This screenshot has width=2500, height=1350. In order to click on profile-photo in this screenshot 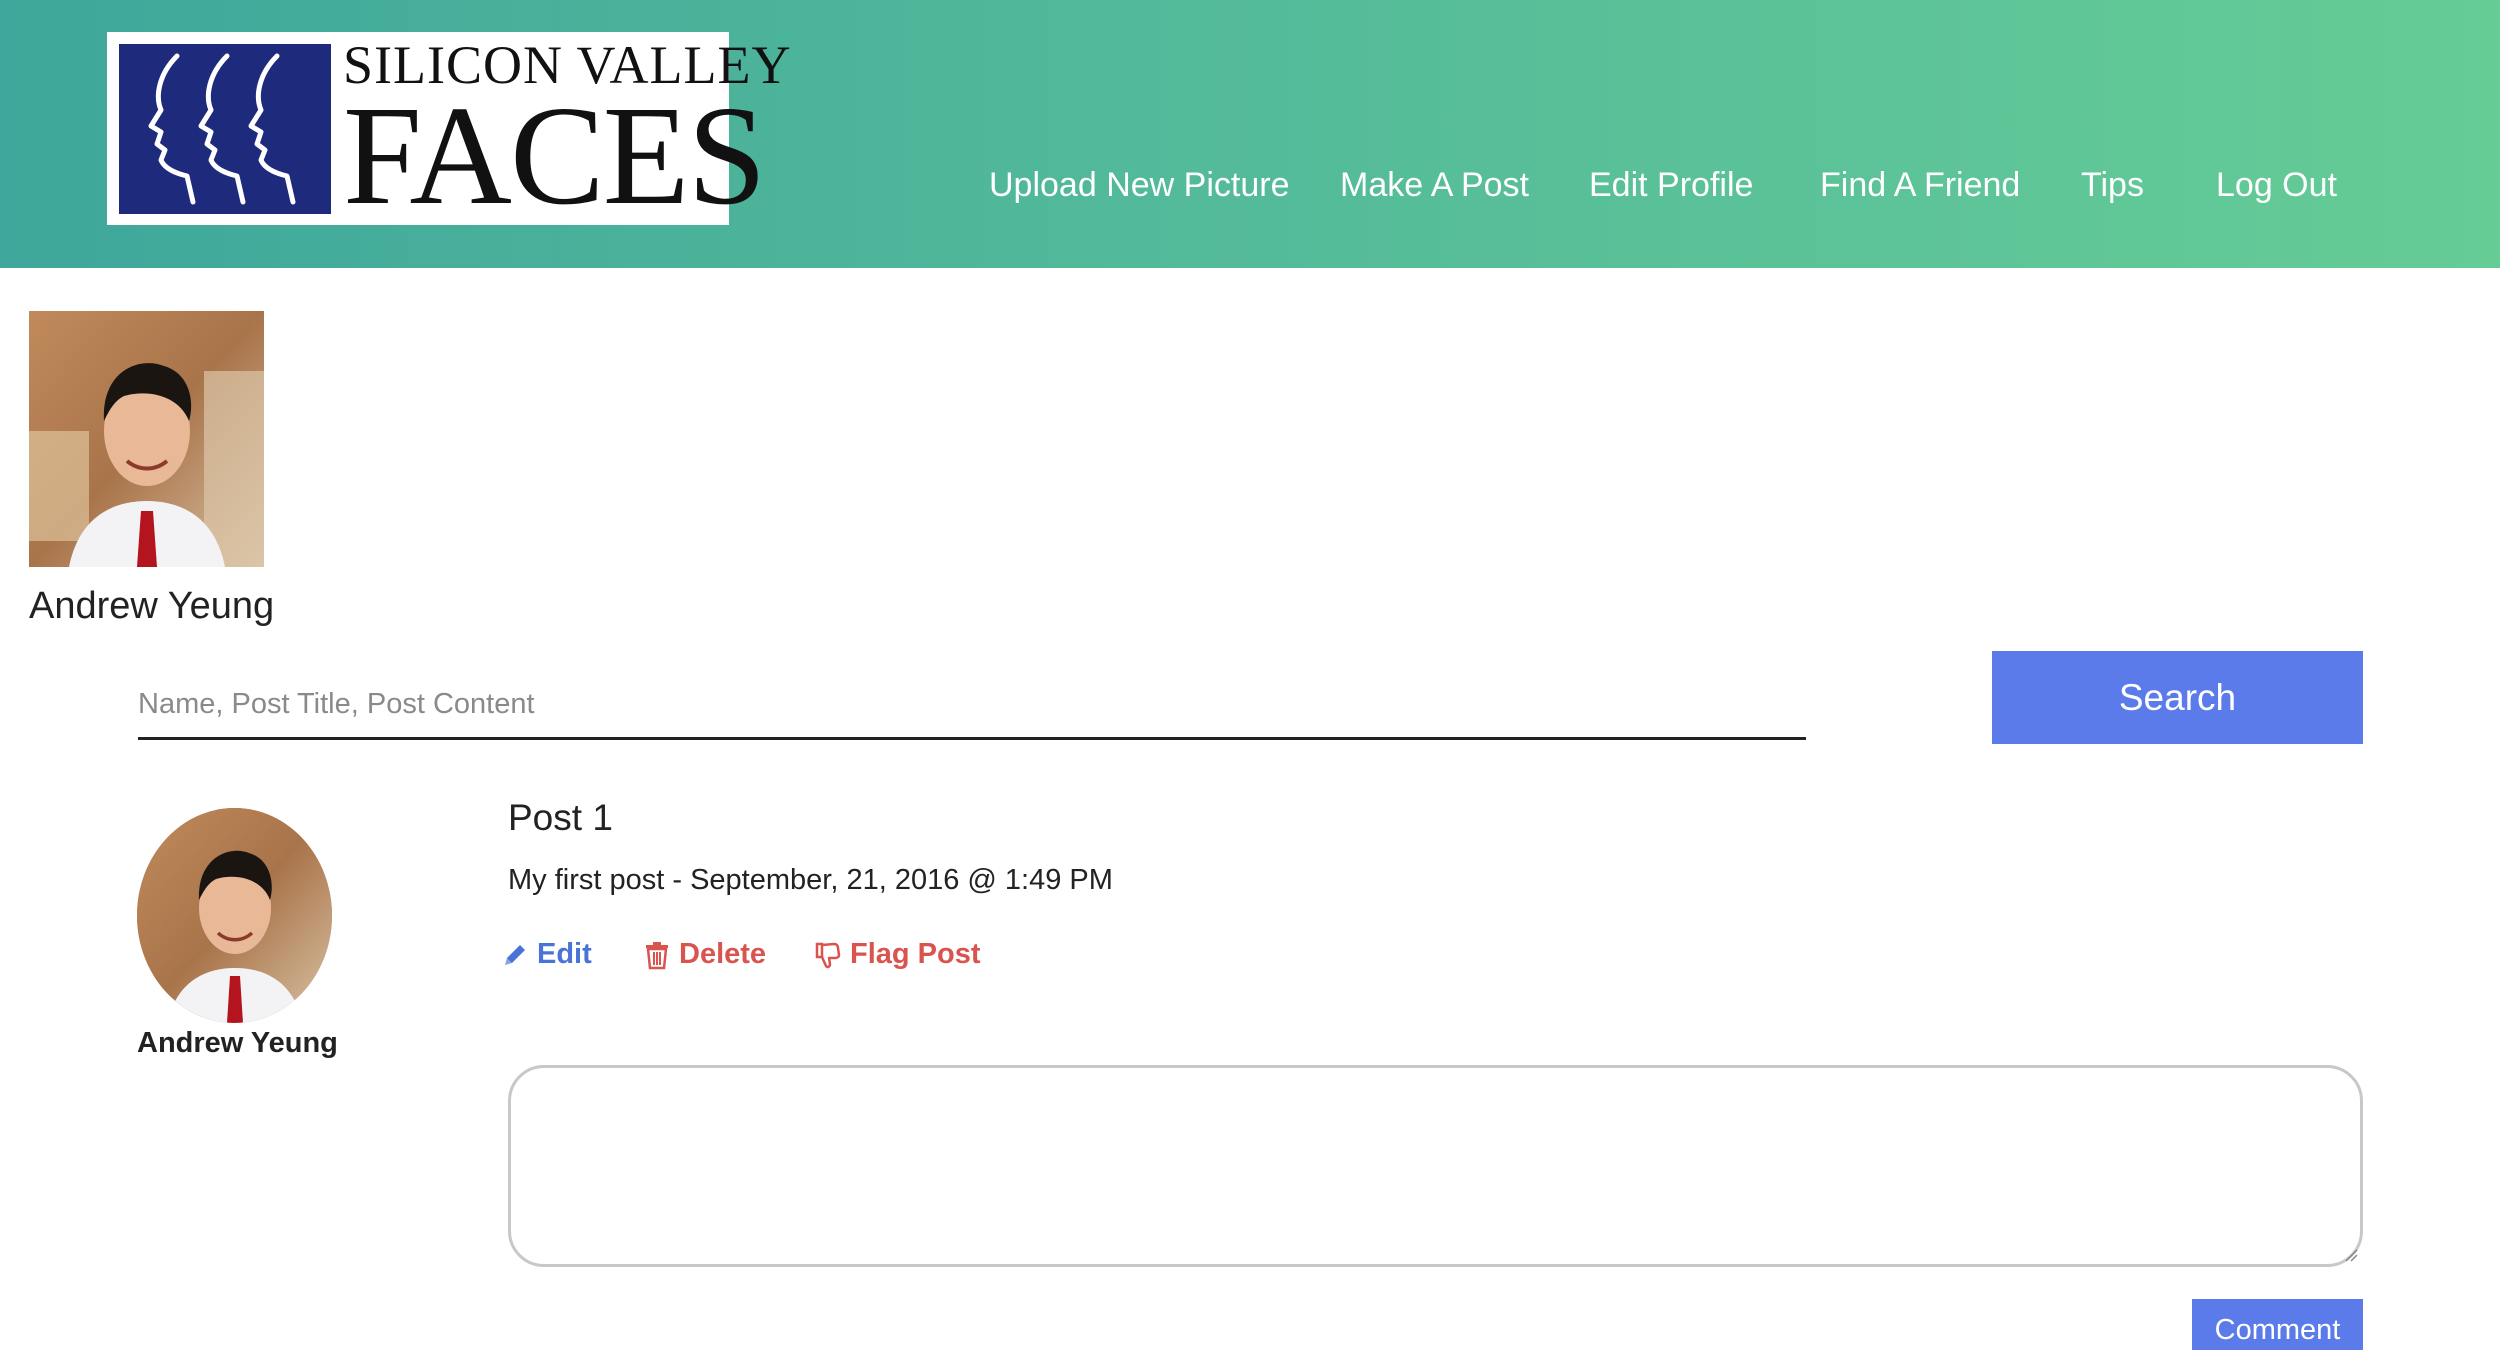, I will do `click(146, 439)`.